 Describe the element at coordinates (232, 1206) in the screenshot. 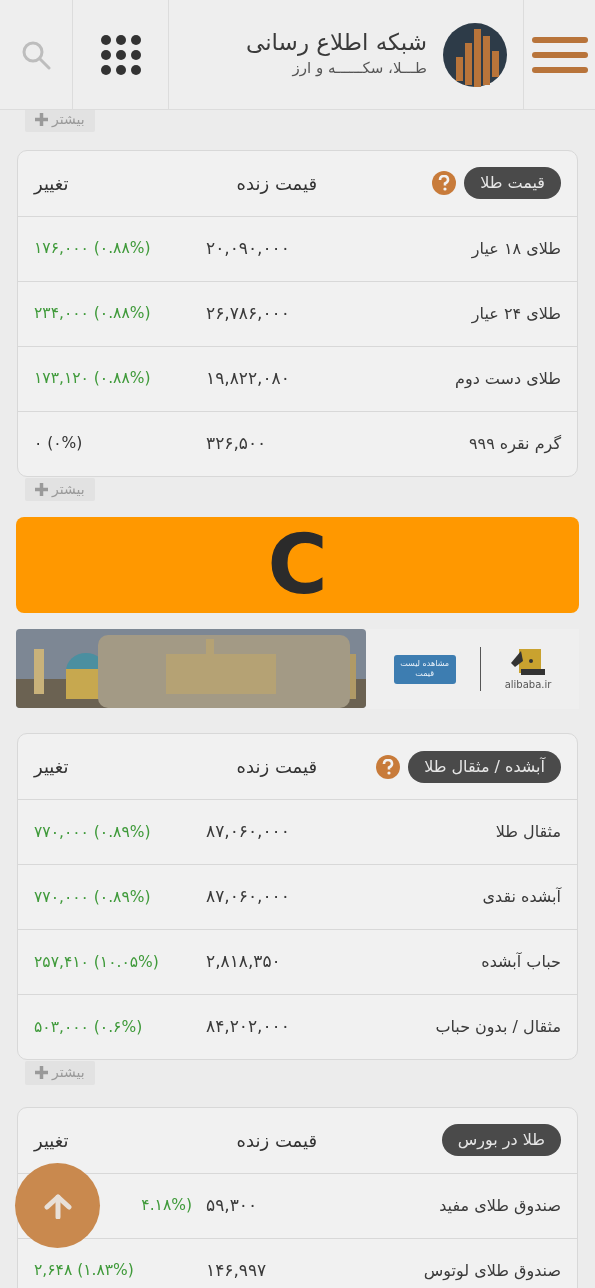

I see `price-value: ۵۹,۳۰۰` at that location.